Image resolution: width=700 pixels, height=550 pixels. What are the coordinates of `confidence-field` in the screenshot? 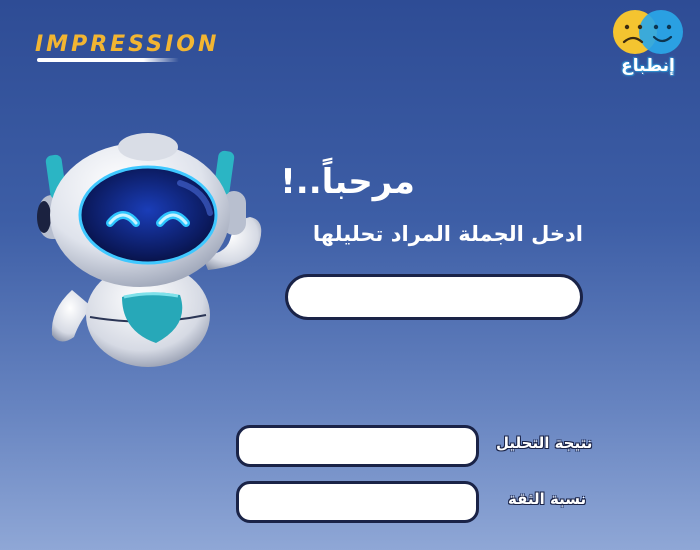 It's located at (357, 502).